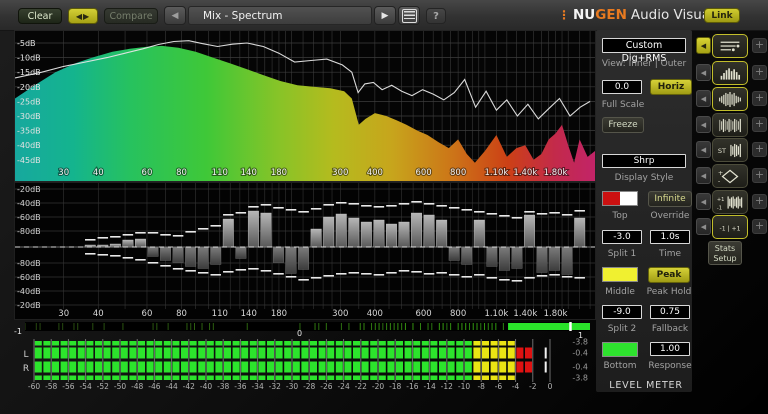 Image resolution: width=768 pixels, height=414 pixels. What do you see at coordinates (730, 150) in the screenshot?
I see `module-stereo-spectrogram-button: ST` at bounding box center [730, 150].